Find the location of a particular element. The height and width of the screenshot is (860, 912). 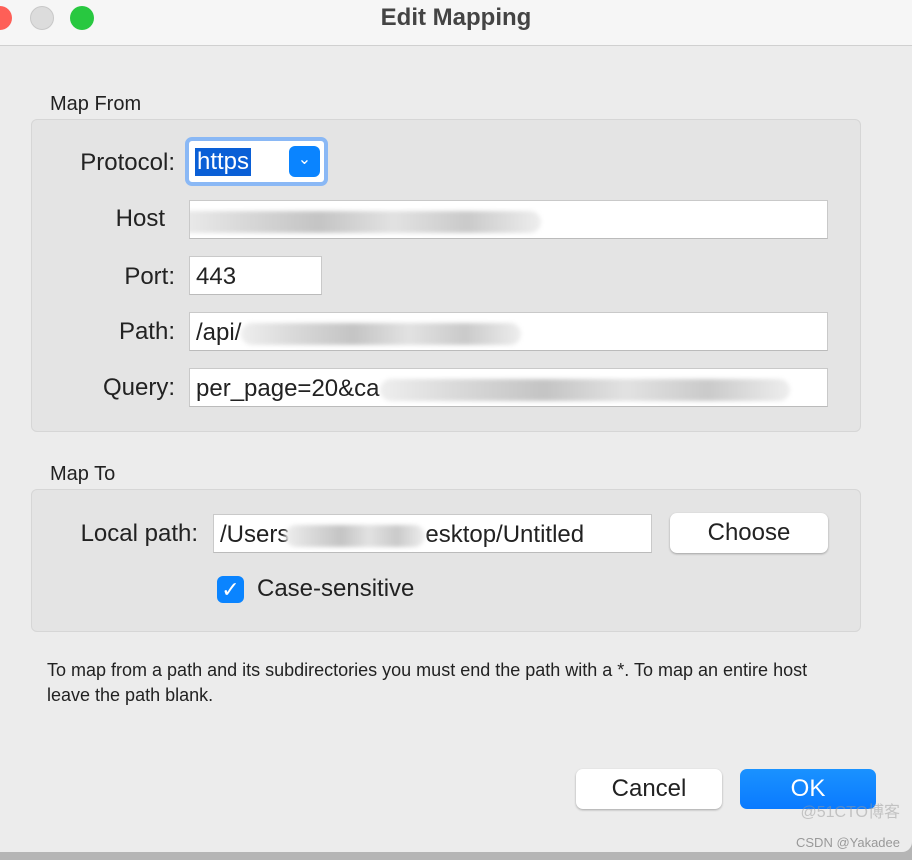

path-input: /api/ is located at coordinates (508, 331).